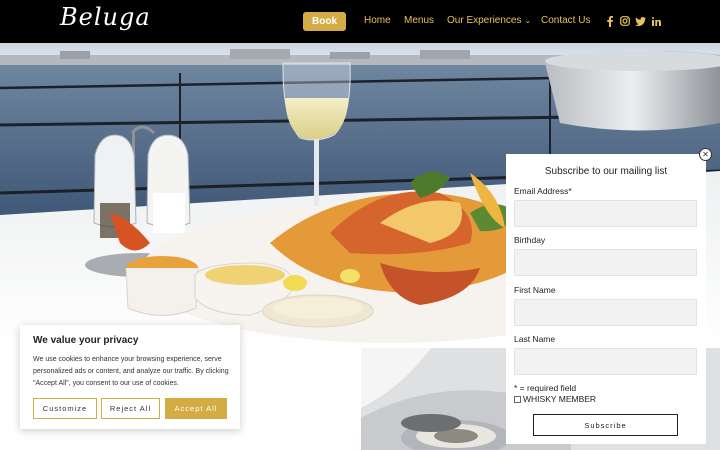  Describe the element at coordinates (535, 339) in the screenshot. I see `last-name-label: Last Name` at that location.